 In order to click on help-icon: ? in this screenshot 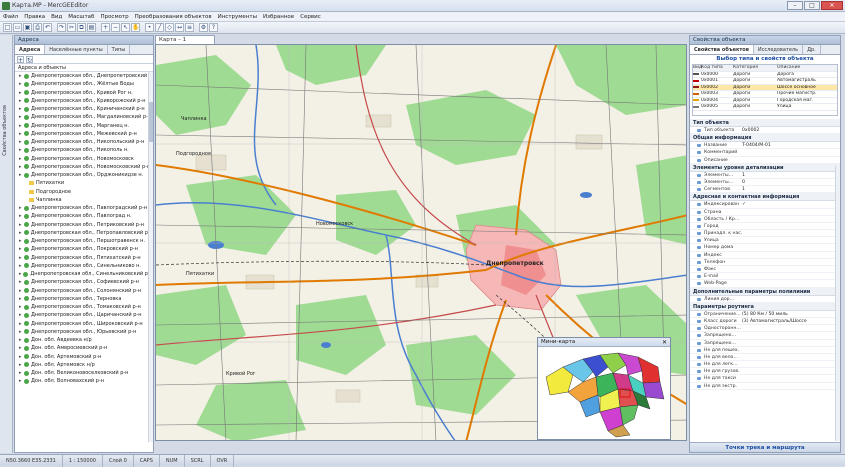, I will do `click(213, 27)`.